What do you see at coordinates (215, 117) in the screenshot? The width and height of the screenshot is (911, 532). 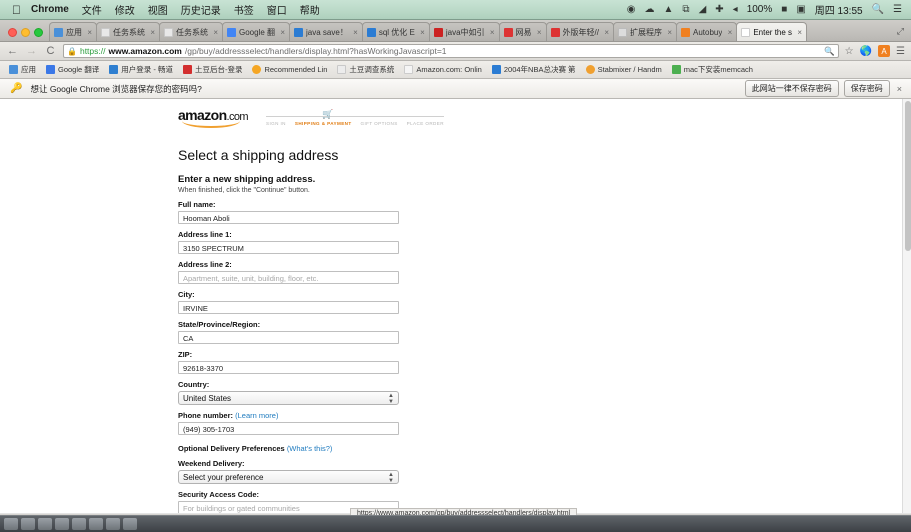 I see `amazon-logo: amazon.com` at bounding box center [215, 117].